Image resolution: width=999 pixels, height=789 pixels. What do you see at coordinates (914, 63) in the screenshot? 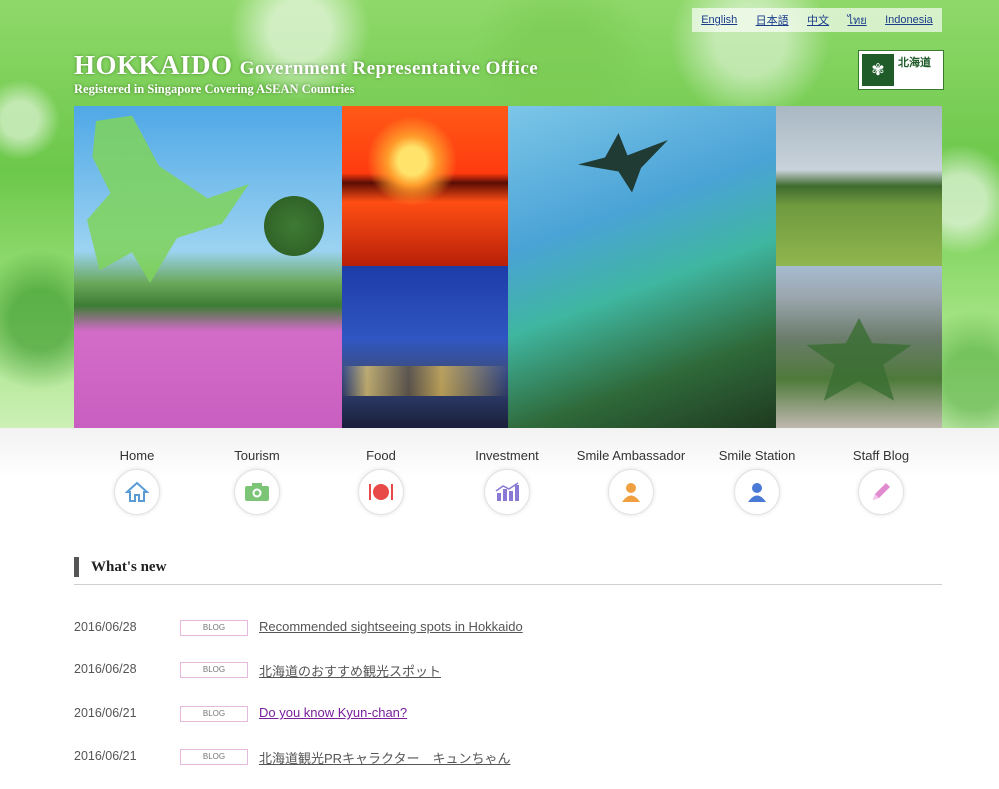
I see `hokkaido-logo-text: 北海道` at bounding box center [914, 63].